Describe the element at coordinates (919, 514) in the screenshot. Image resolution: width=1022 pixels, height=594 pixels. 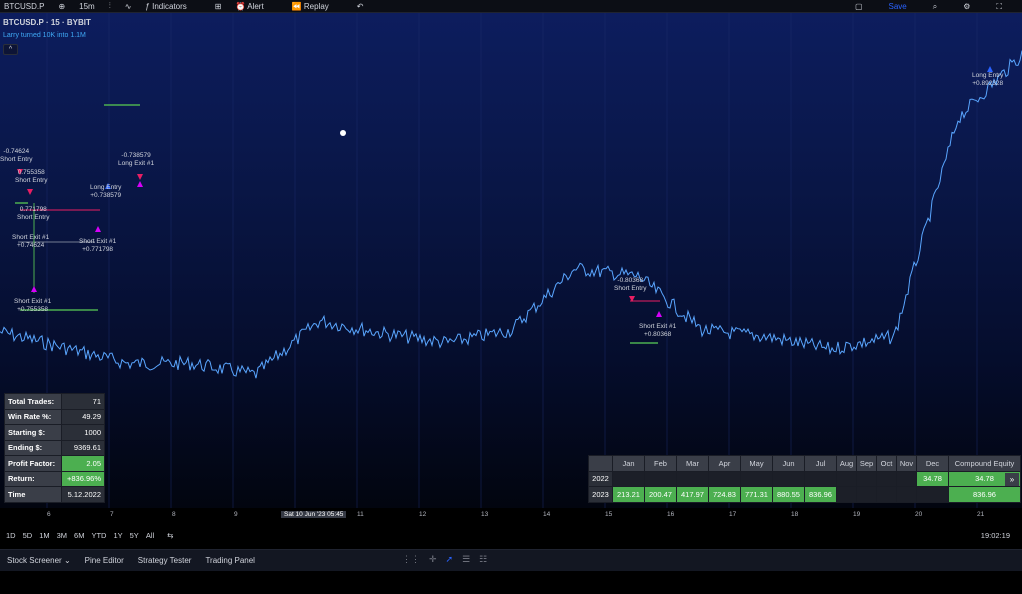
I see `time-tick: 20` at that location.